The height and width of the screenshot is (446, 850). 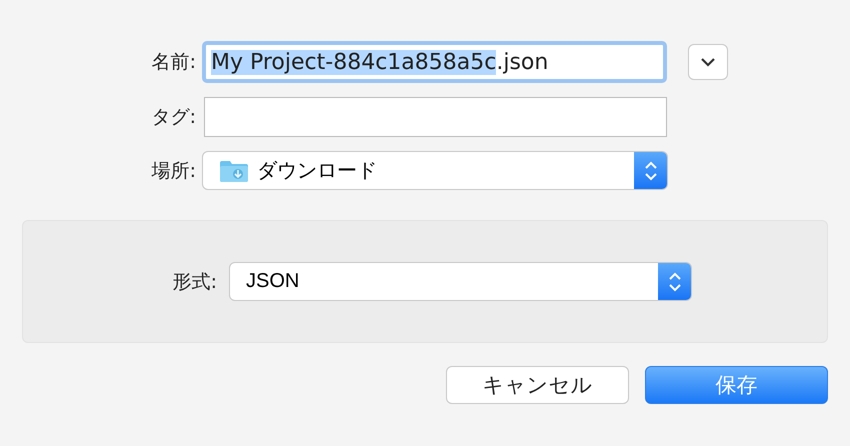 What do you see at coordinates (234, 170) in the screenshot?
I see `download-folder-icon` at bounding box center [234, 170].